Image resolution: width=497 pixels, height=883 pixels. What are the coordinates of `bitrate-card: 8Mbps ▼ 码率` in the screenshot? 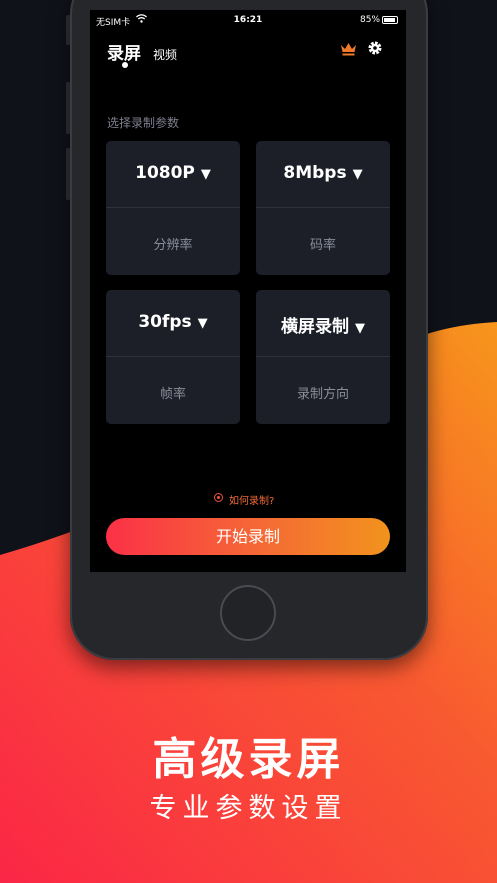 It's located at (323, 208).